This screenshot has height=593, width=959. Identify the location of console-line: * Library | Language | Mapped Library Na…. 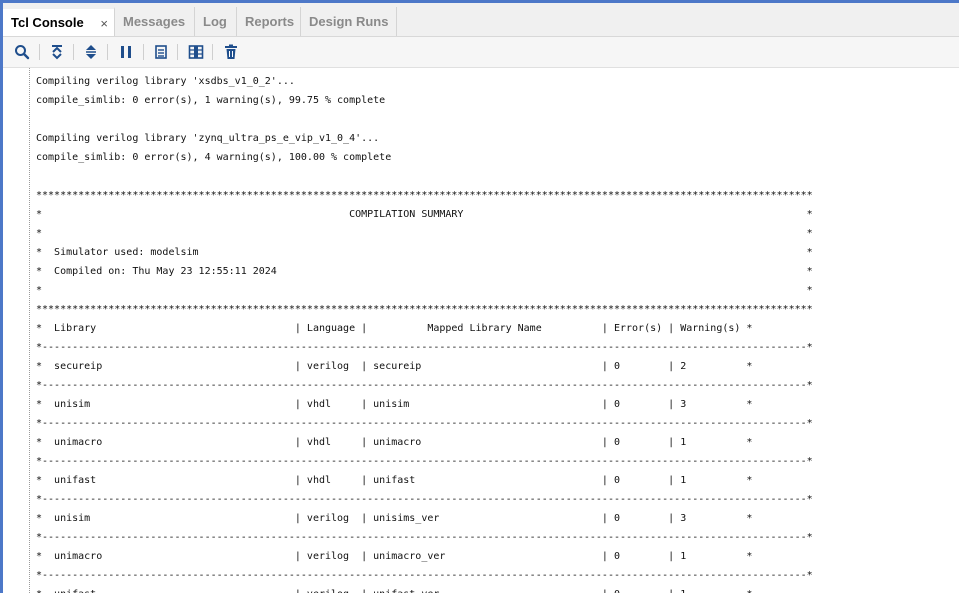
(394, 328).